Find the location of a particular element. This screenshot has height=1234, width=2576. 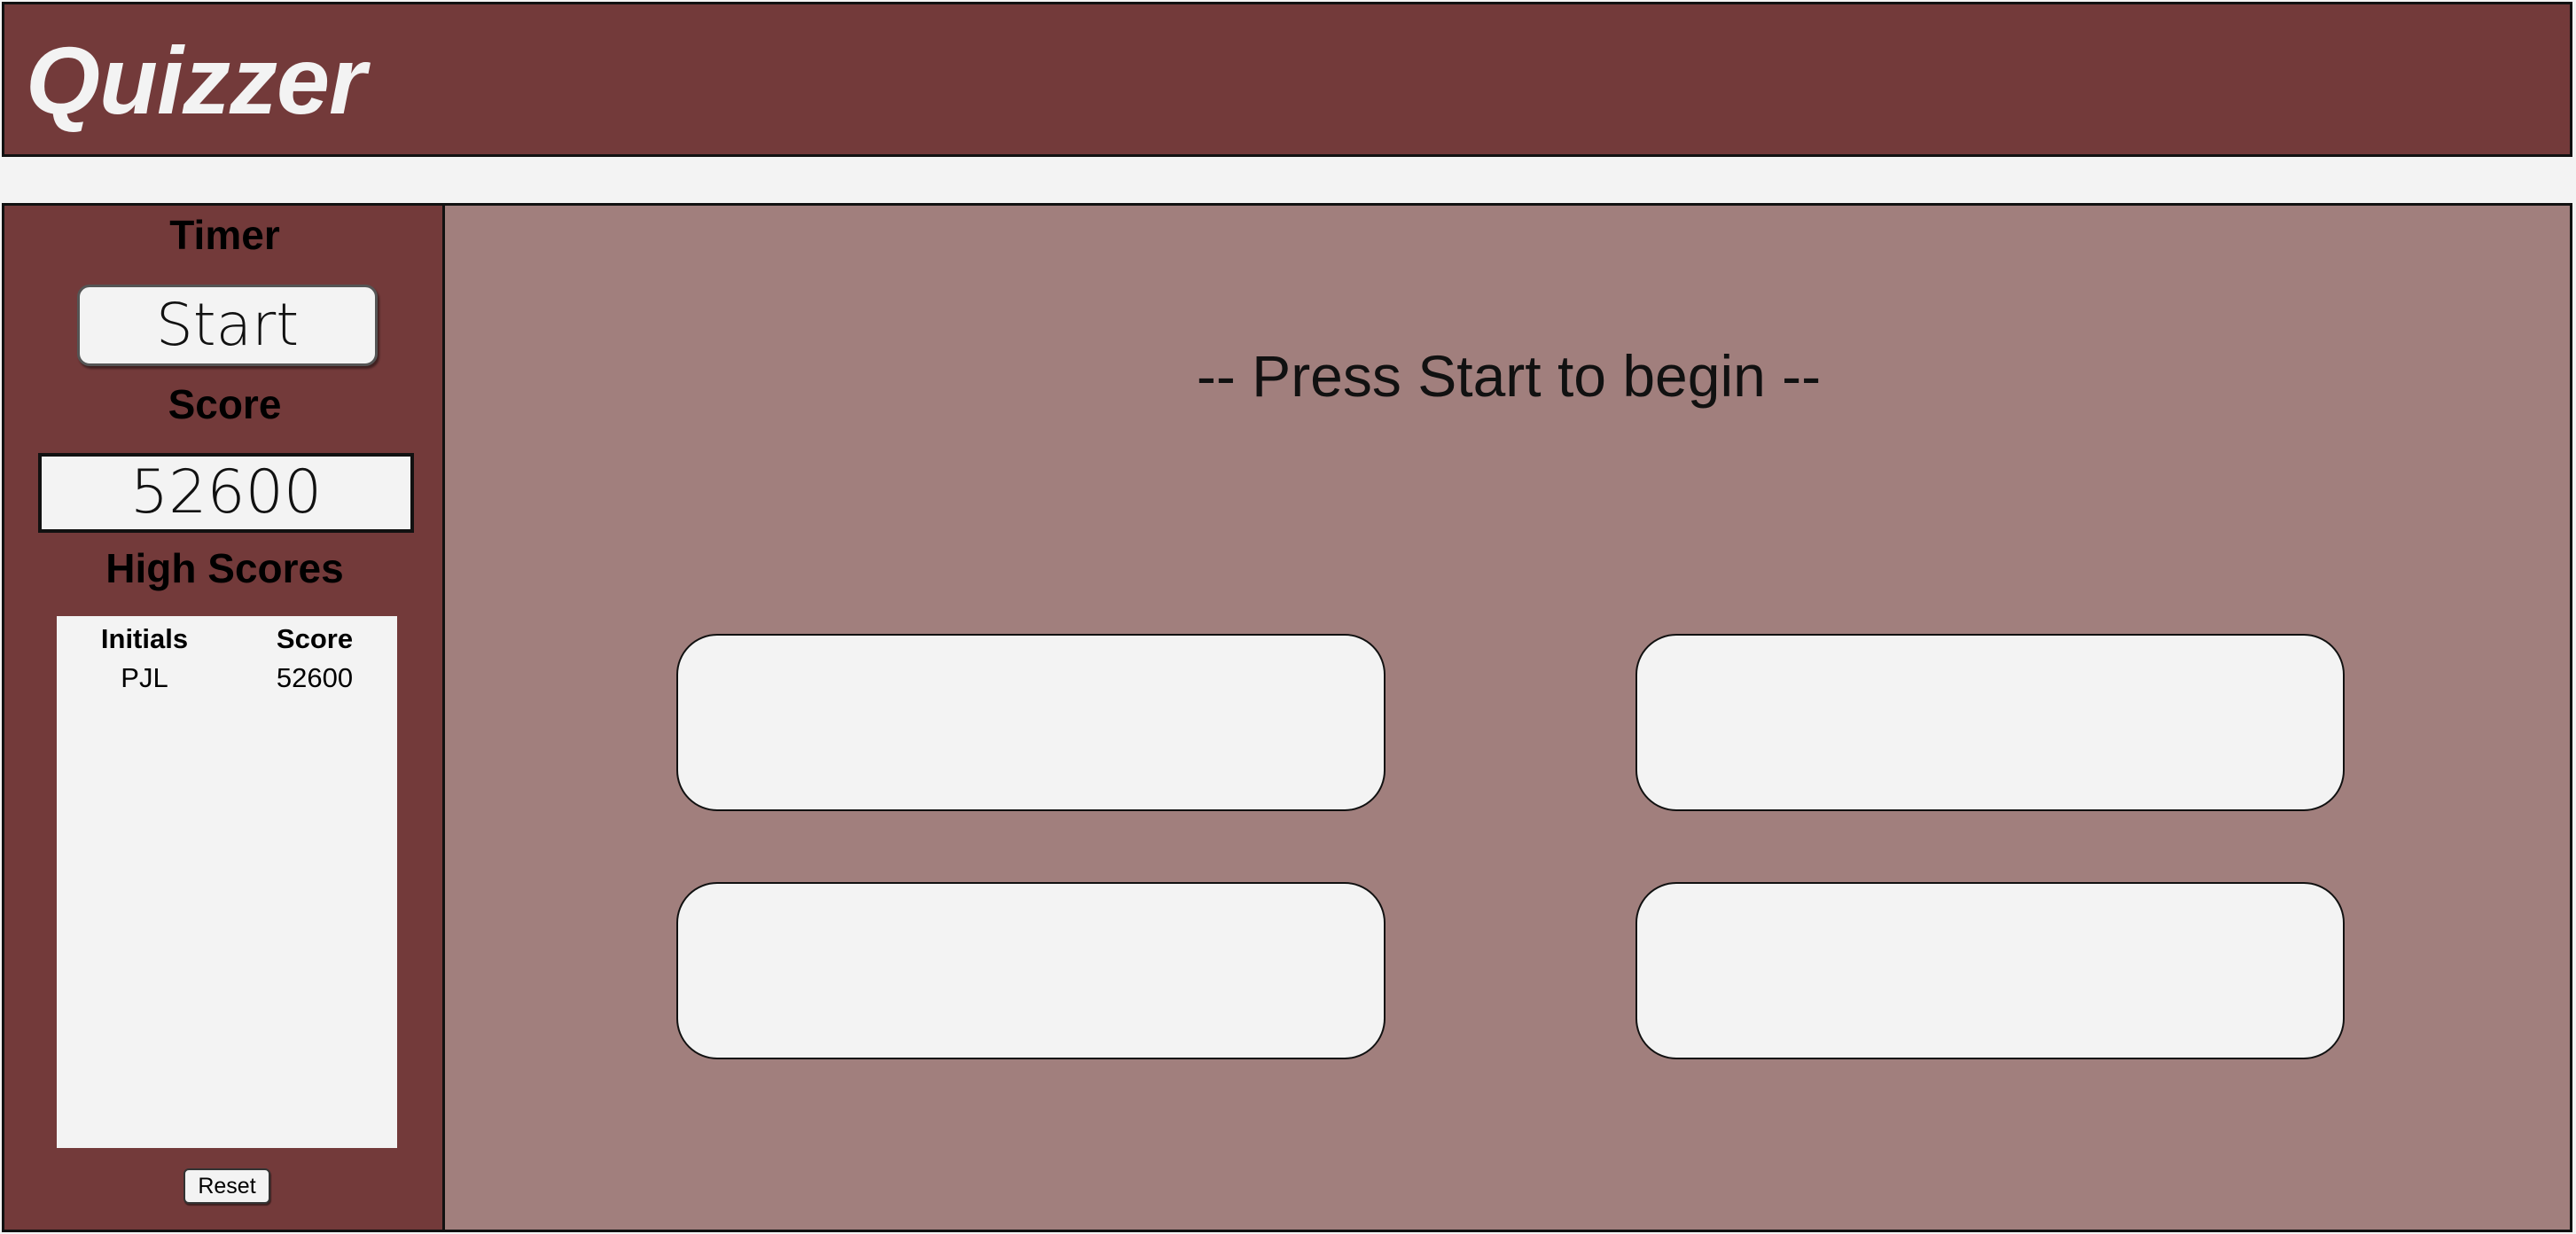

row-score: 52600 is located at coordinates (315, 677).